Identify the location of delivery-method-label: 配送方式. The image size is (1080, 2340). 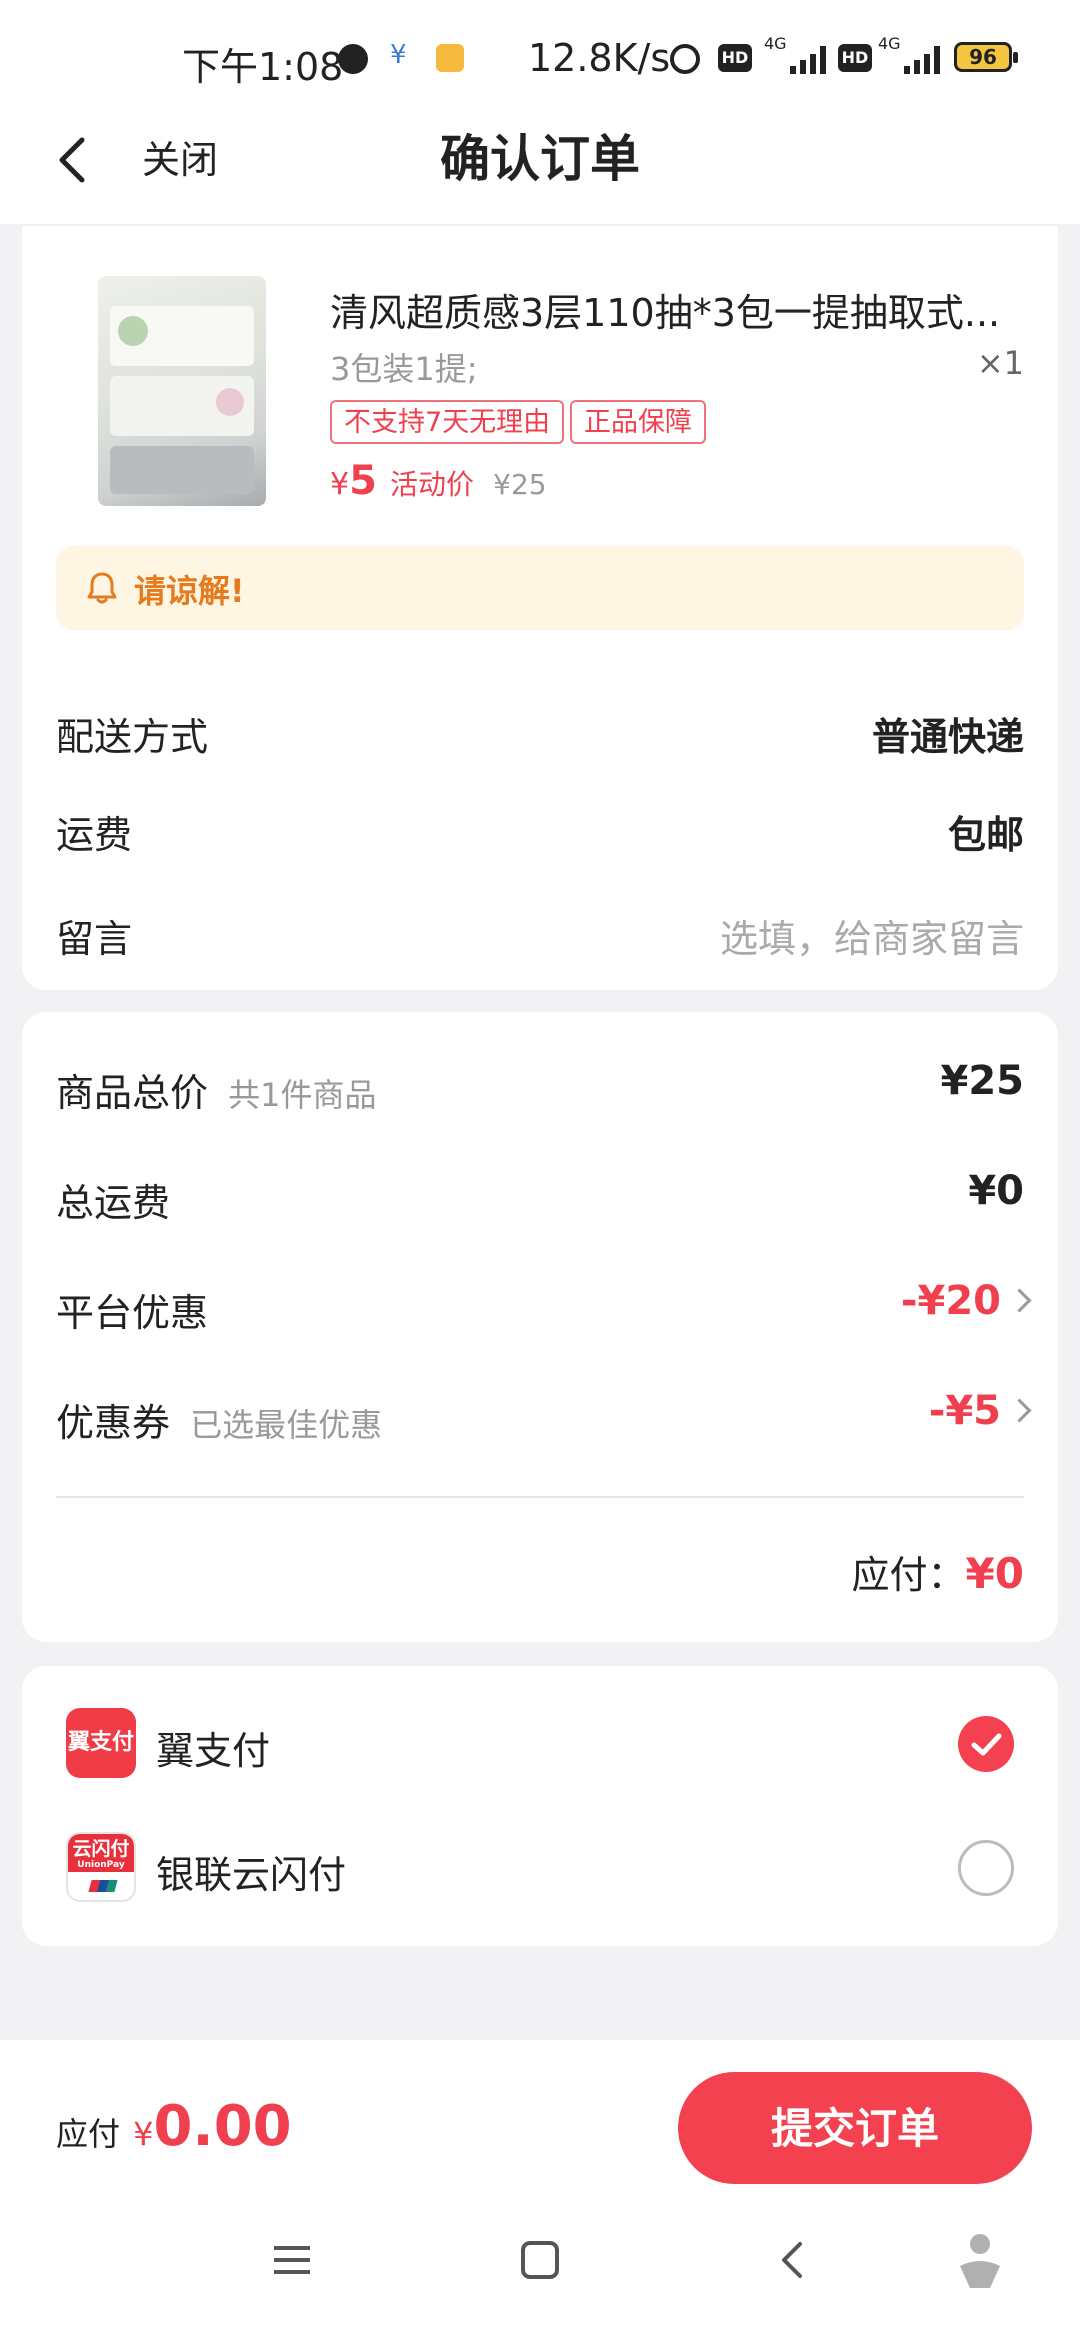
(132, 737).